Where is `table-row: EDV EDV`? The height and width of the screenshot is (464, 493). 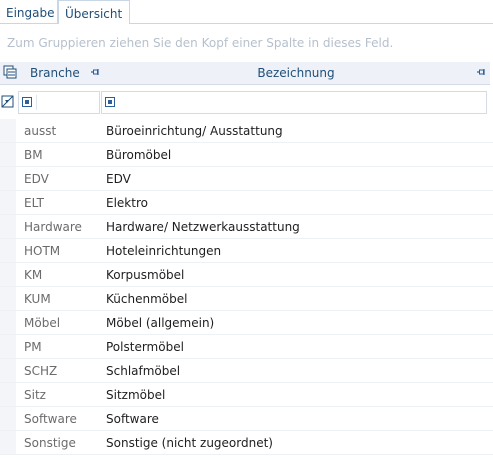
table-row: EDV EDV is located at coordinates (246, 179).